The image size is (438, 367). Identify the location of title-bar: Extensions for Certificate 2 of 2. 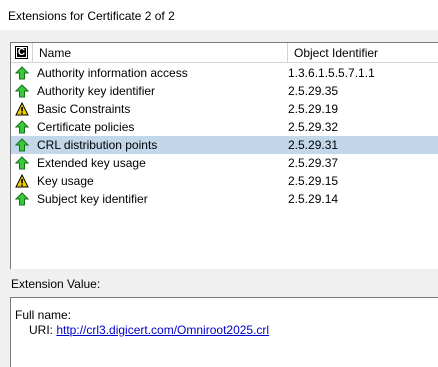
(219, 15).